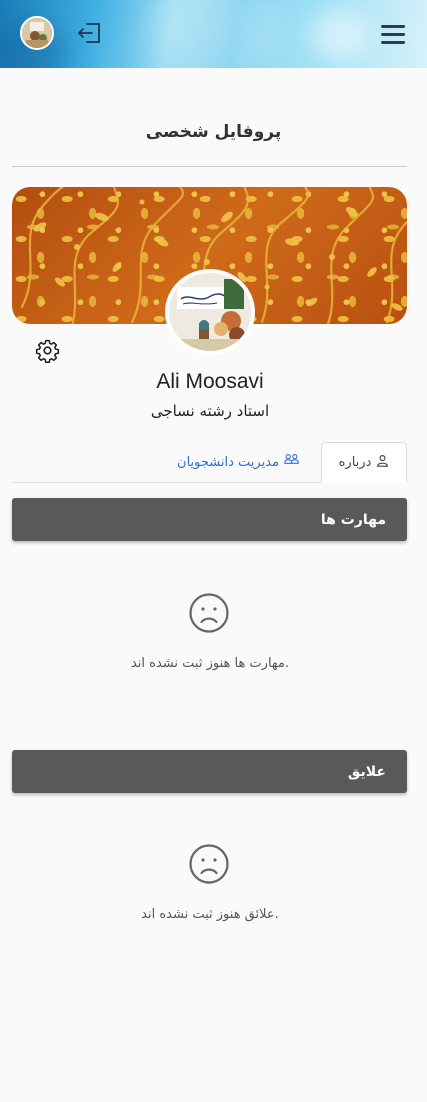 Image resolution: width=427 pixels, height=1102 pixels. What do you see at coordinates (209, 519) in the screenshot?
I see `skills-section-header: مهارت ها` at bounding box center [209, 519].